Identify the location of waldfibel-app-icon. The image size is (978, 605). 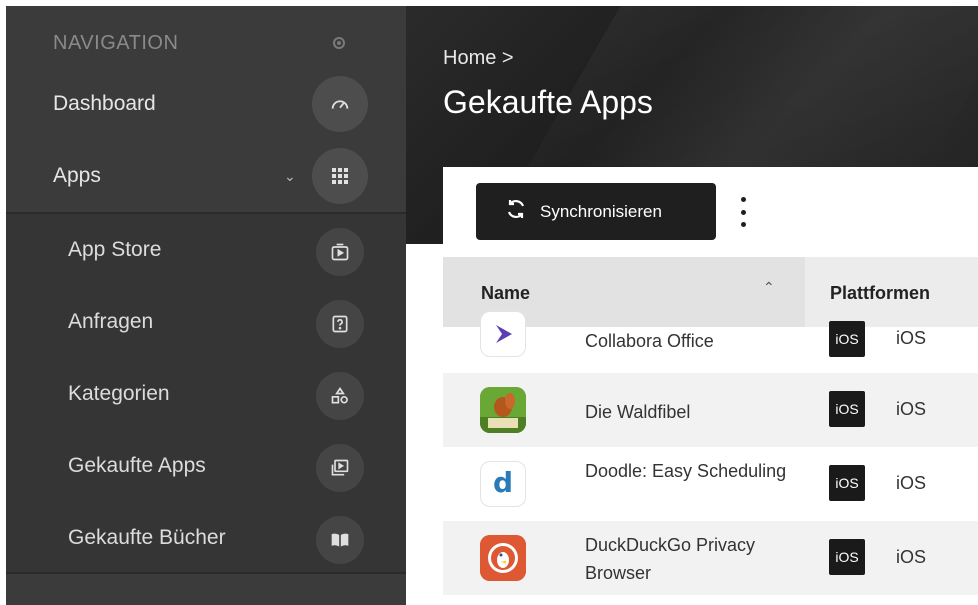
(503, 410).